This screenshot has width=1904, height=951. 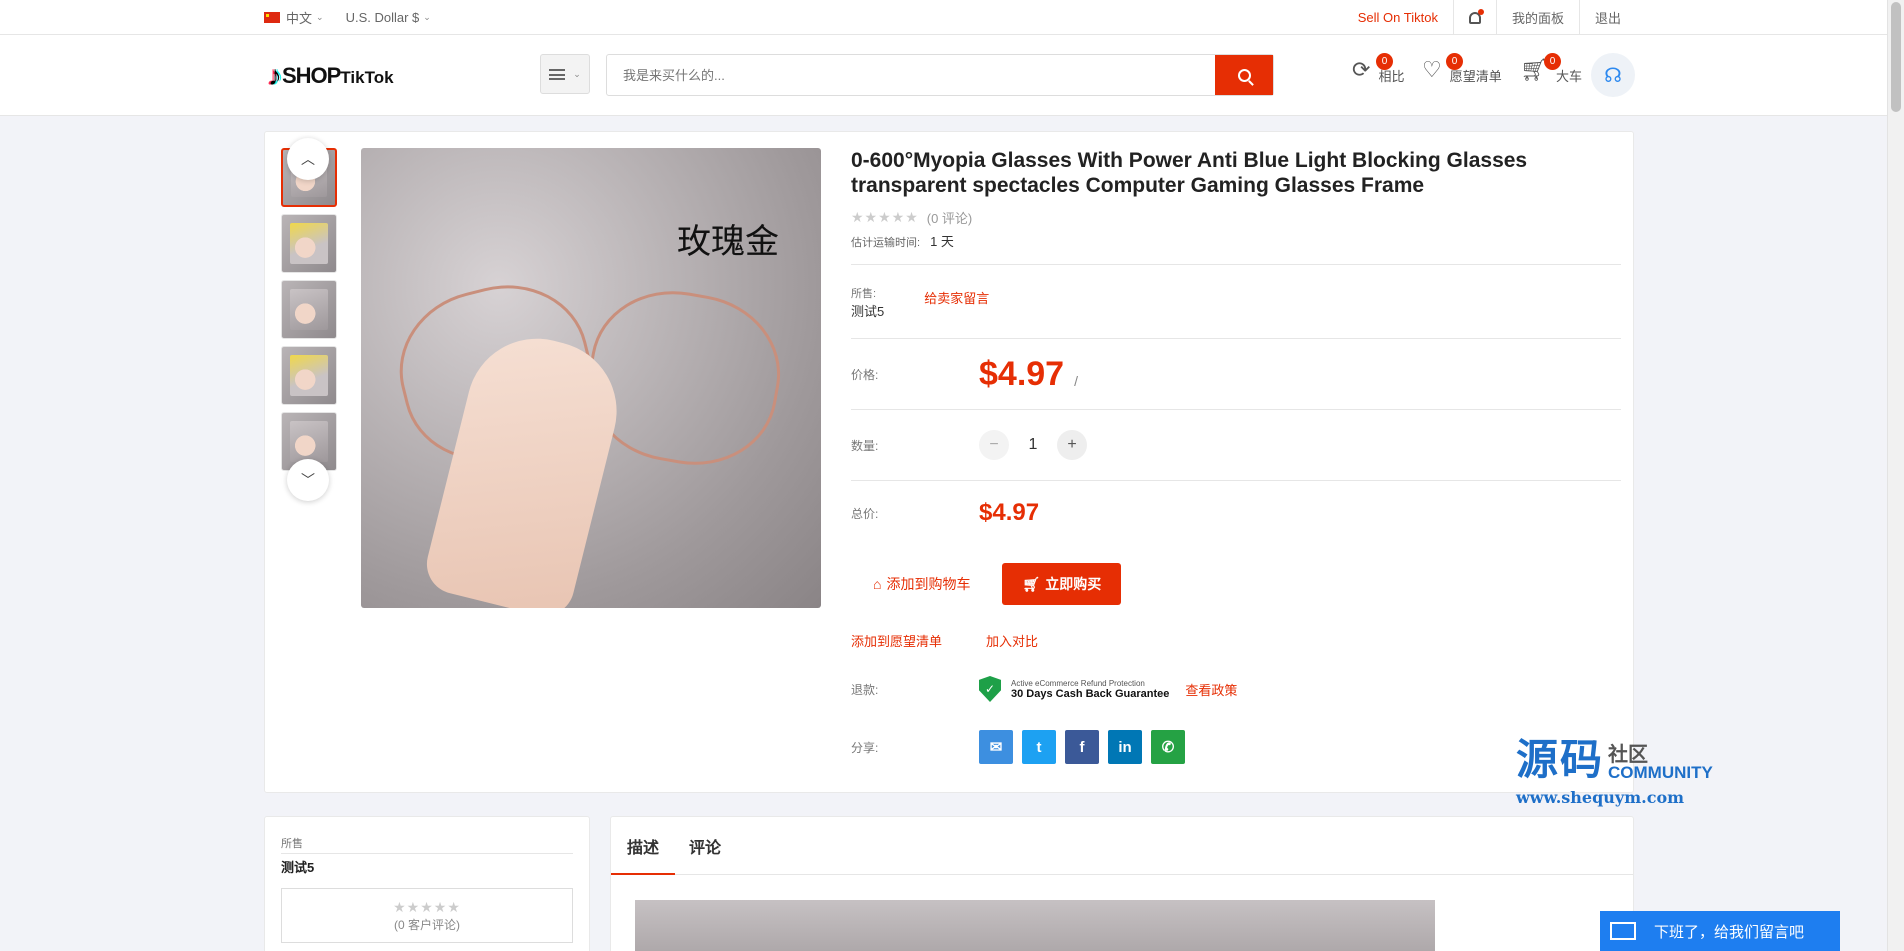 I want to click on language-selector: 中文 ⌄, so click(x=294, y=17).